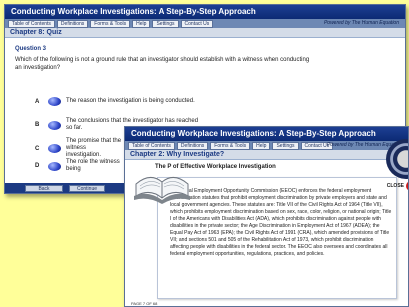 This screenshot has width=409, height=307. What do you see at coordinates (205, 33) in the screenshot?
I see `chapter-title: Chapter 8: Quiz` at bounding box center [205, 33].